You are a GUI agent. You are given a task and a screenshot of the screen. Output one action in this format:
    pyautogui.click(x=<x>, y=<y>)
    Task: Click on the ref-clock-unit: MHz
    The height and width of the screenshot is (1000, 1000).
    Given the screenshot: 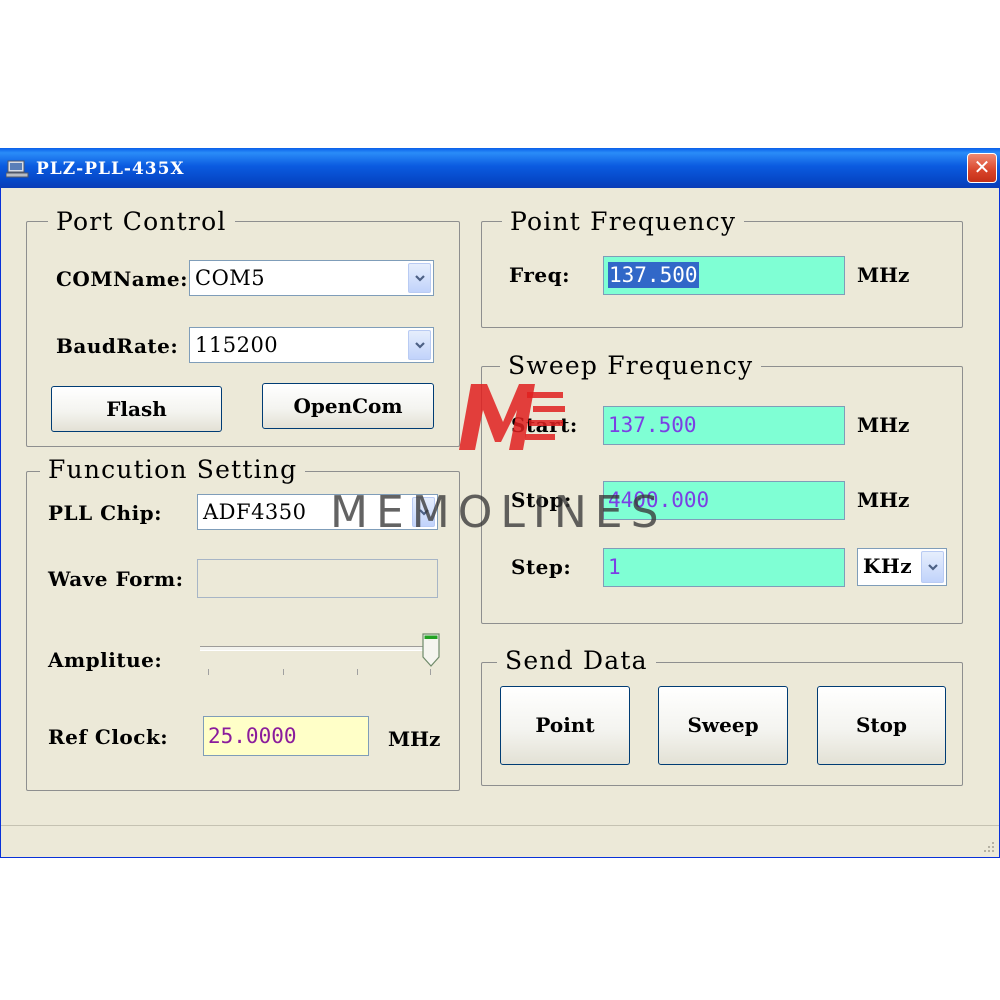 What is the action you would take?
    pyautogui.click(x=414, y=739)
    